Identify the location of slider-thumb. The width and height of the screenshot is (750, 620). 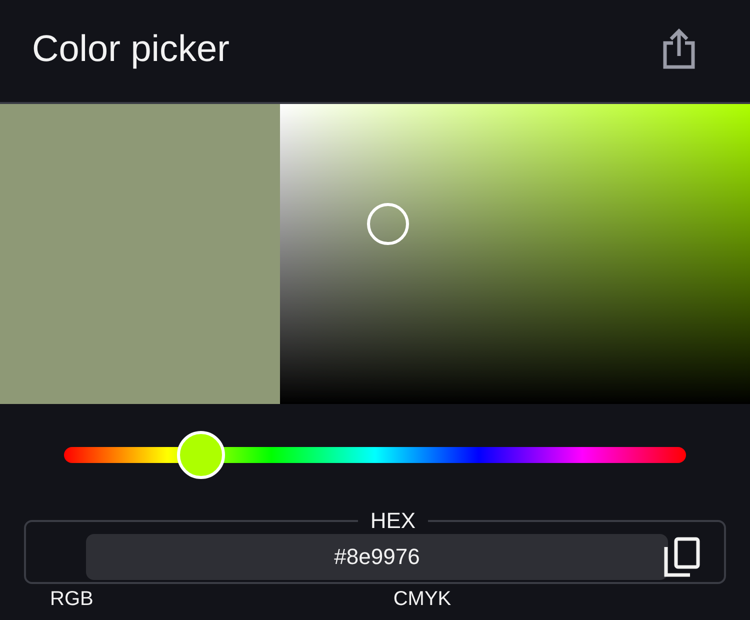
(200, 455).